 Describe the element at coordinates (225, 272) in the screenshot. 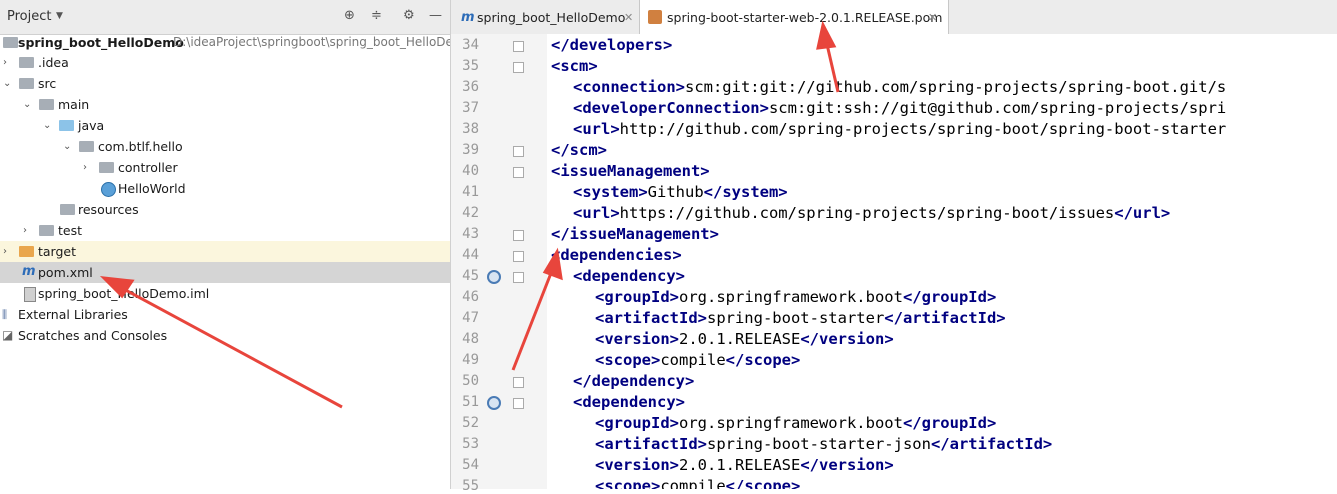

I see `tree-item-pom: m pom.xml` at that location.